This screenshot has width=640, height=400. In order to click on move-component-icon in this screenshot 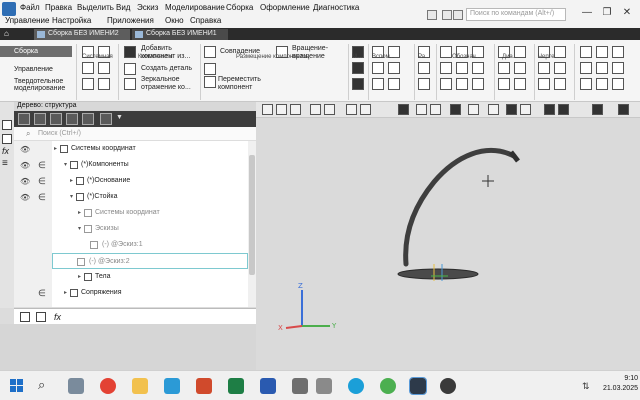, I will do `click(210, 82)`.